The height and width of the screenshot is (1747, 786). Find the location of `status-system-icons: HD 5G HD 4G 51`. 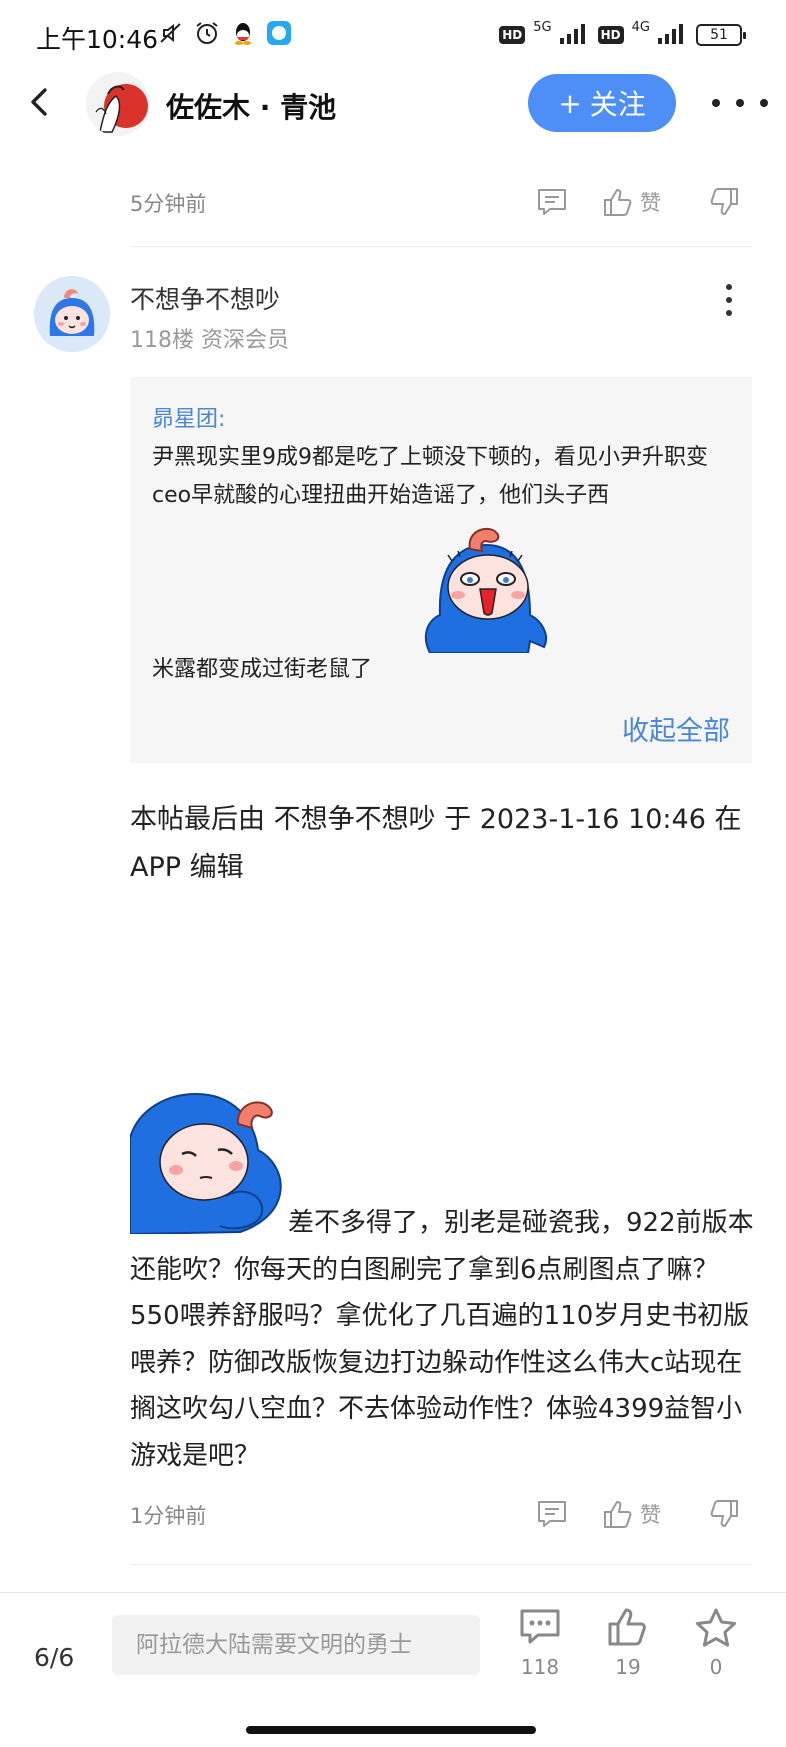

status-system-icons: HD 5G HD 4G 51 is located at coordinates (622, 33).